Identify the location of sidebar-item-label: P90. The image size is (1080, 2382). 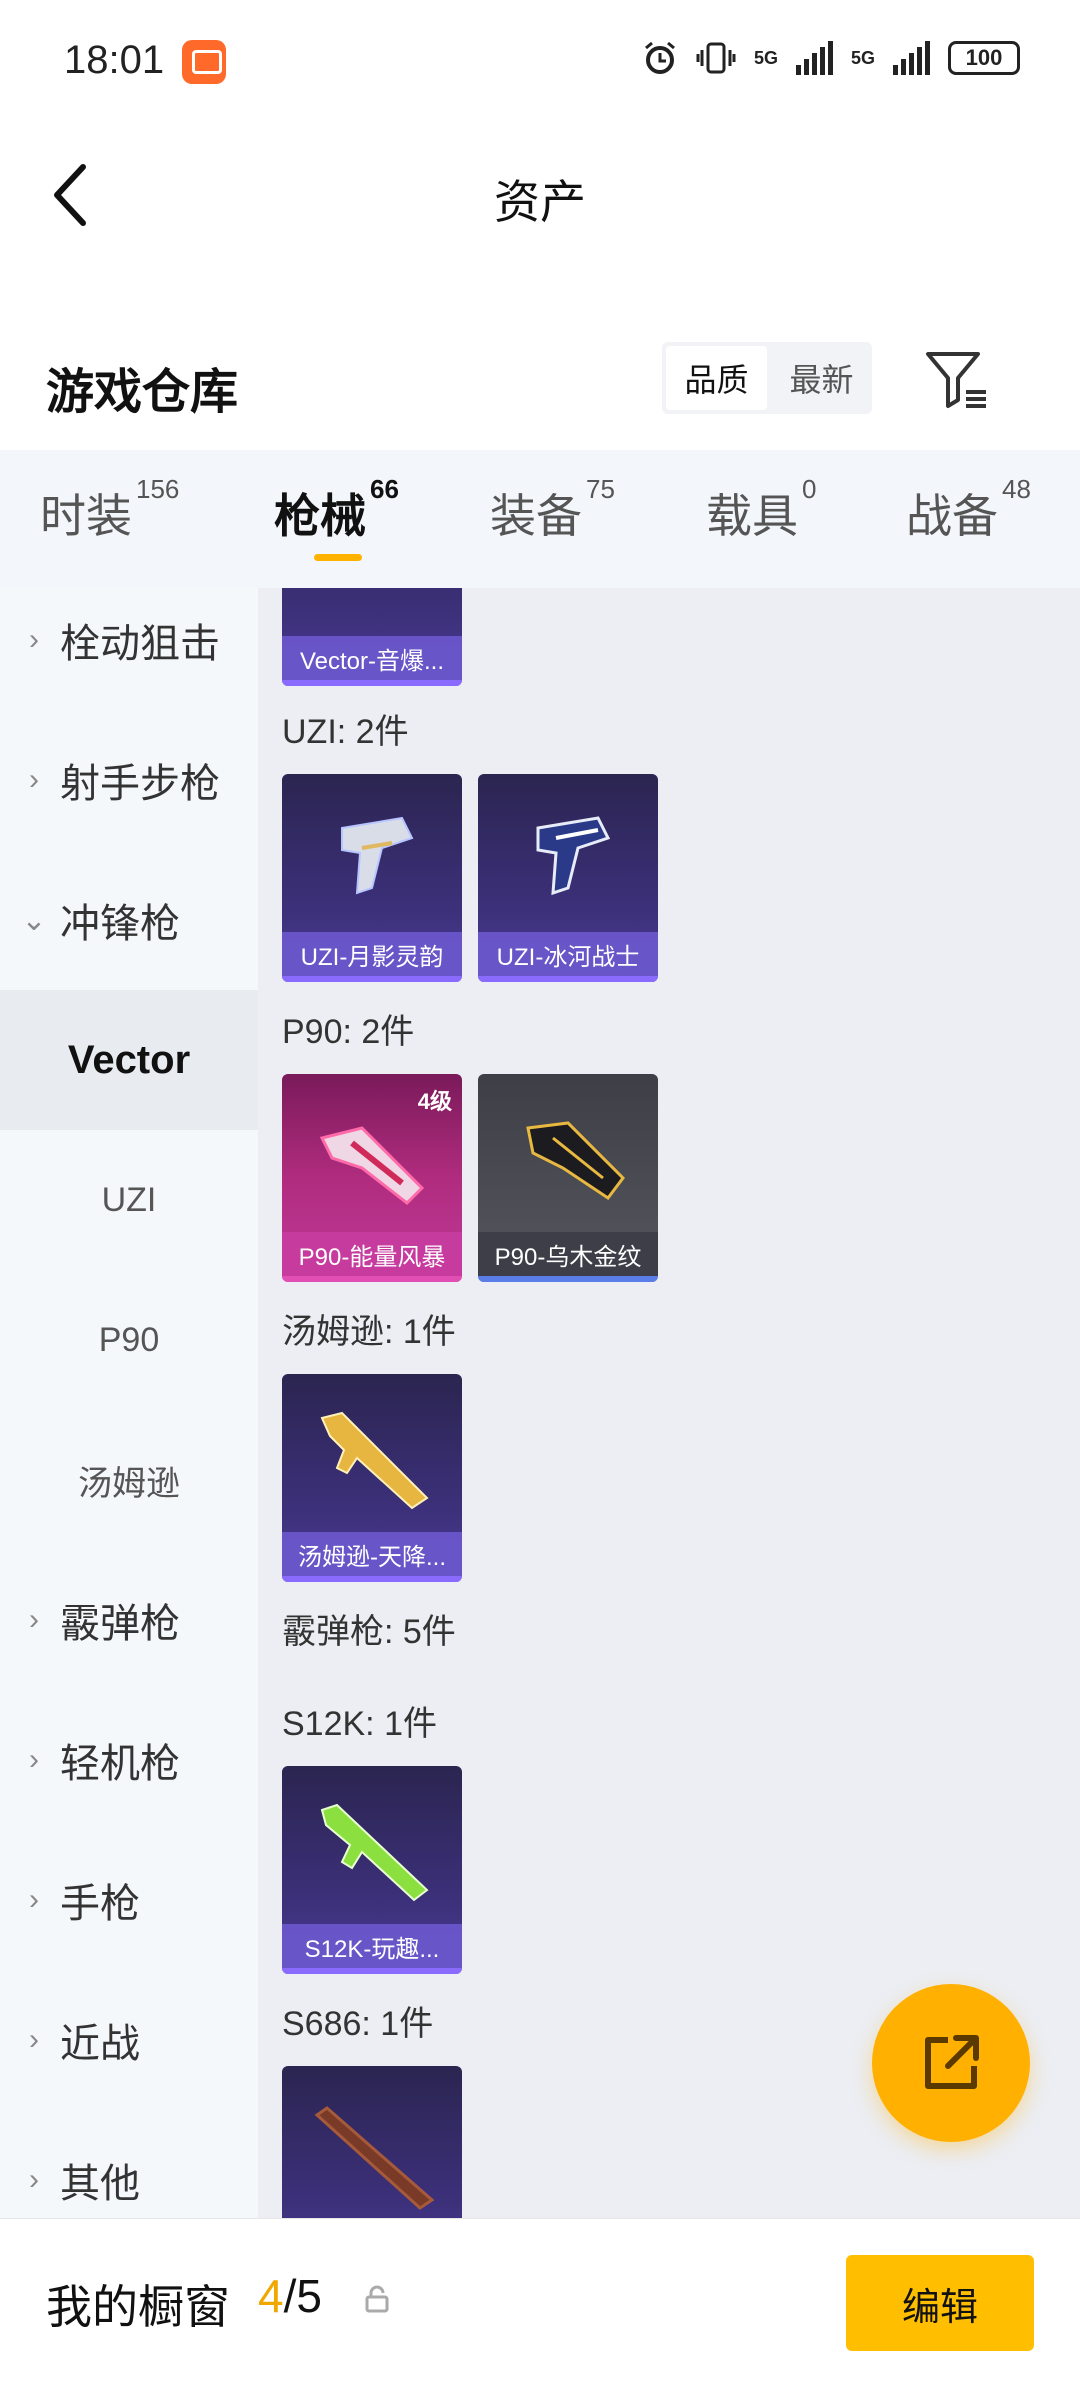
(129, 1339).